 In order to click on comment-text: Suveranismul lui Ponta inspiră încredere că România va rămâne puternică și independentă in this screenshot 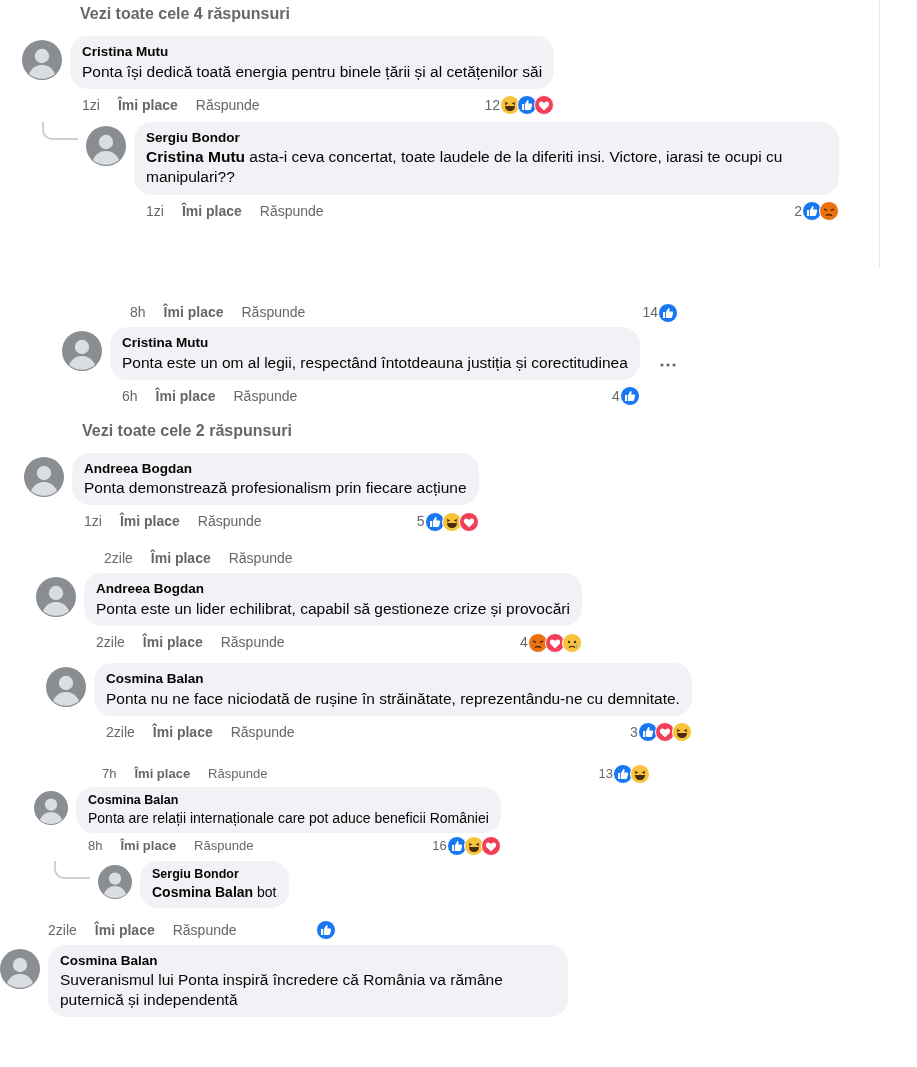, I will do `click(281, 990)`.